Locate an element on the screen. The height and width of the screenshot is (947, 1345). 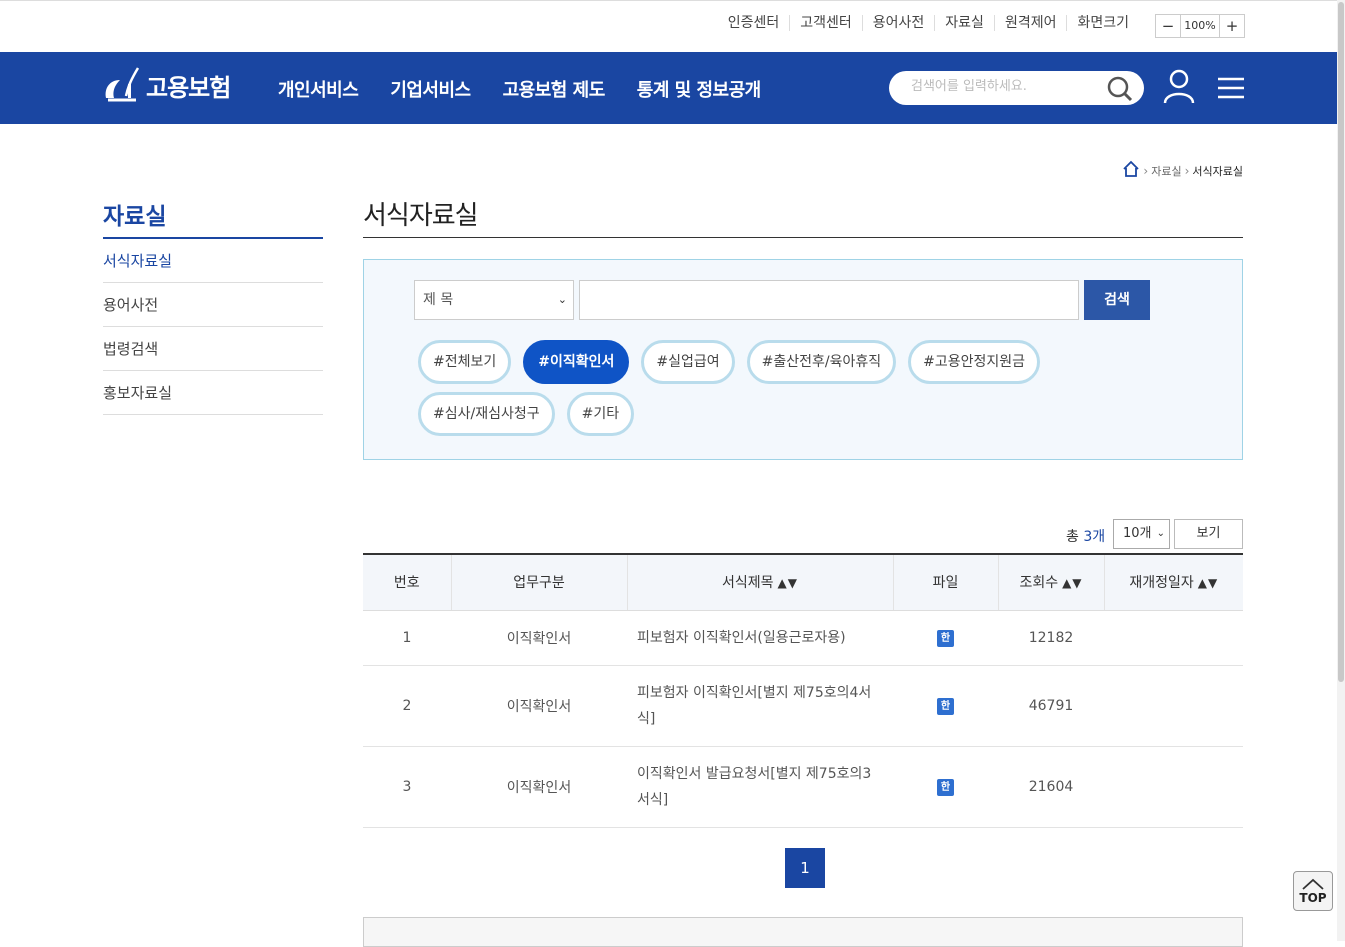
logo-text: 고용보험 is located at coordinates (188, 87).